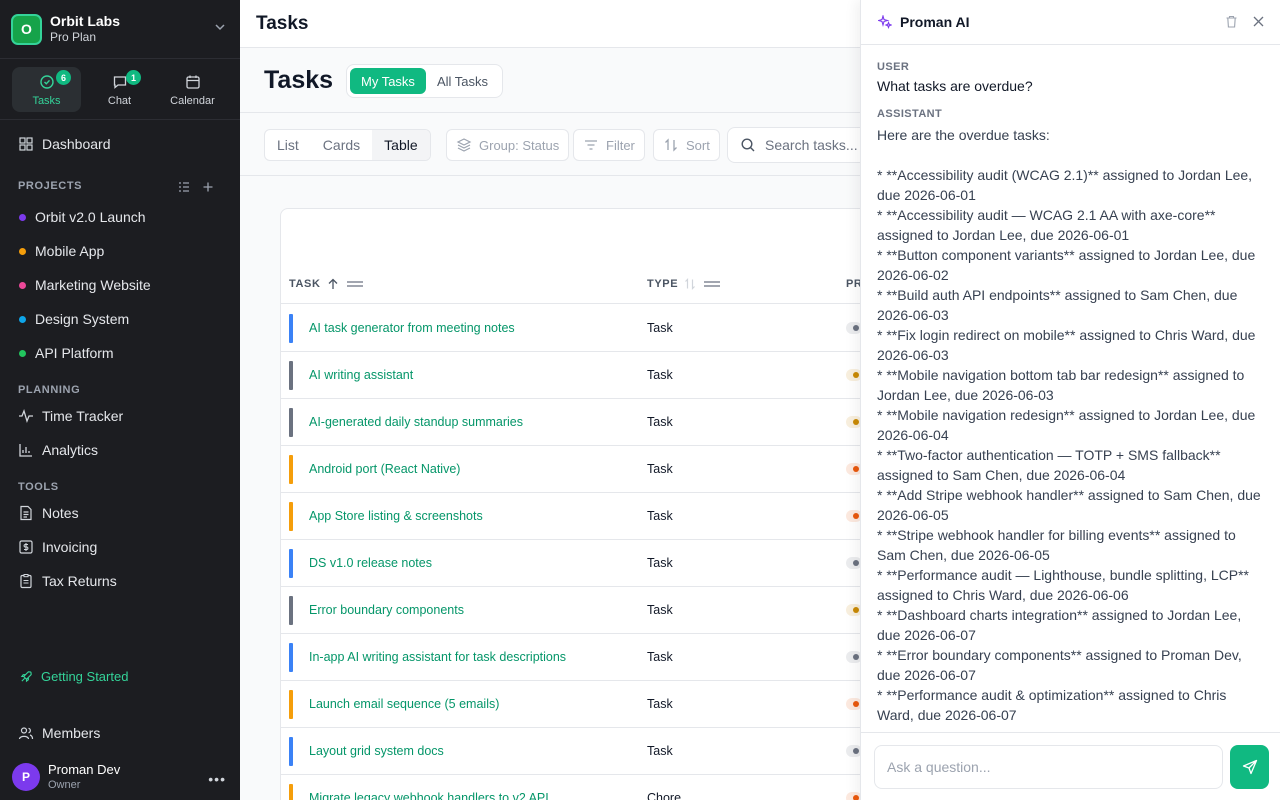 The height and width of the screenshot is (800, 1280). What do you see at coordinates (361, 375) in the screenshot?
I see `task-title-link: AI writing assistant` at bounding box center [361, 375].